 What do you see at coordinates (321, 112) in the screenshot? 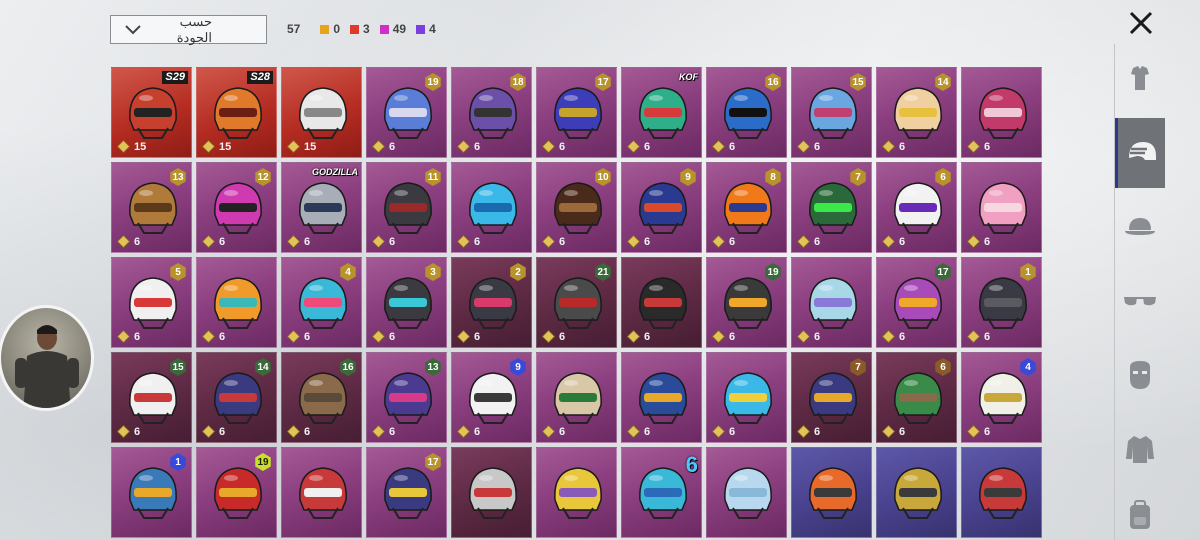
I see `item-tile: 15` at bounding box center [321, 112].